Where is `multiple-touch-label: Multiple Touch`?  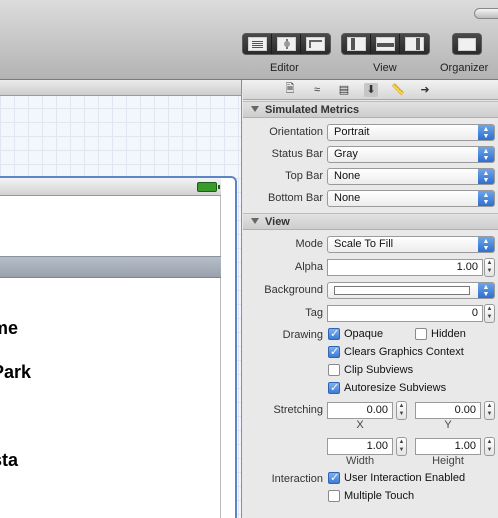 multiple-touch-label: Multiple Touch is located at coordinates (379, 496).